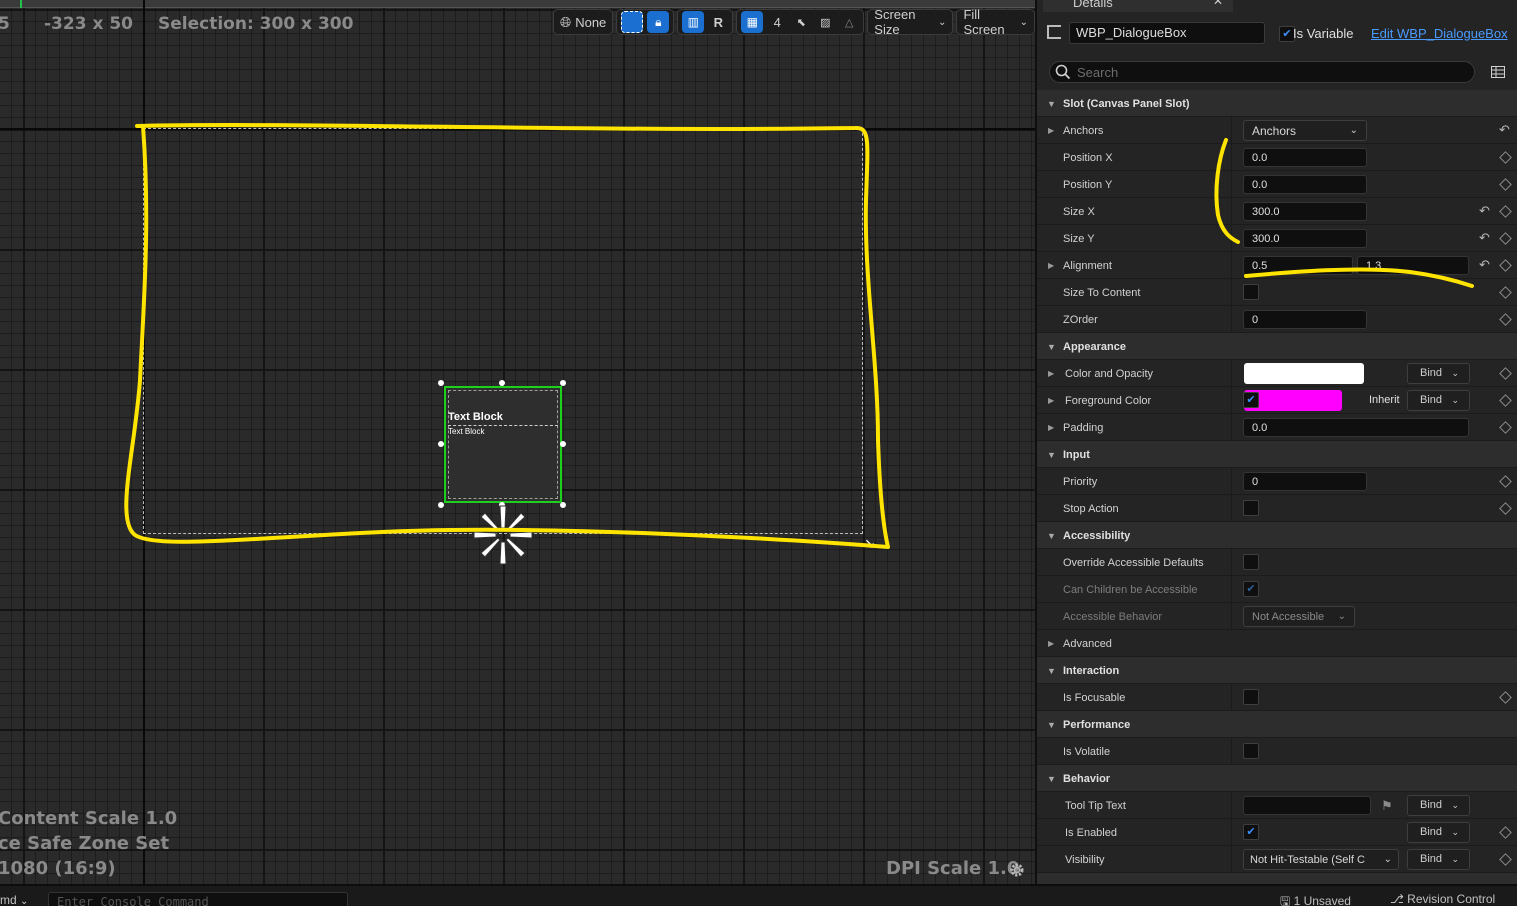 The width and height of the screenshot is (1517, 906). What do you see at coordinates (1277, 346) in the screenshot?
I see `category-appearance: ▼ Appearance` at bounding box center [1277, 346].